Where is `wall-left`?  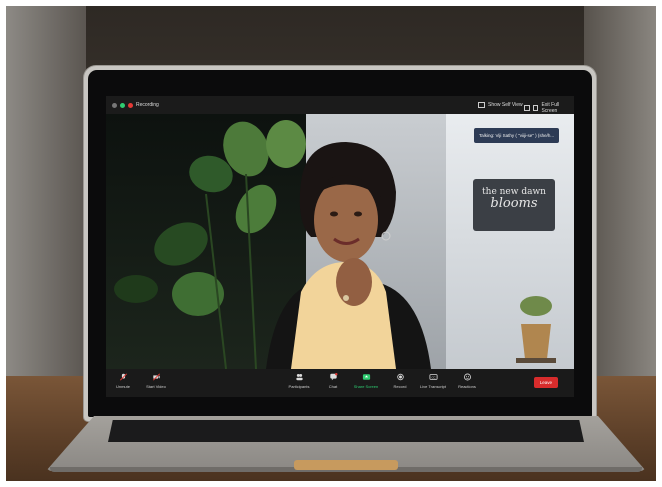
wall-left is located at coordinates (46, 196).